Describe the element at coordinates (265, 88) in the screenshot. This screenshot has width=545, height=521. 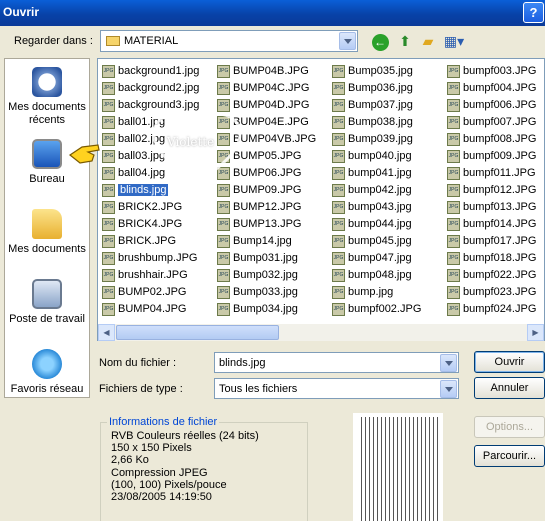
I see `file-item: JPG BUMP04C.JPG` at that location.